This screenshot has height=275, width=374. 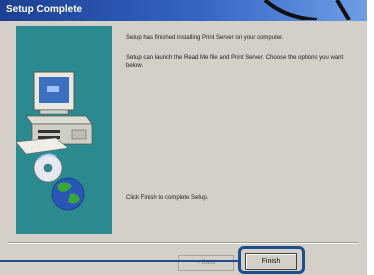 What do you see at coordinates (48, 168) in the screenshot?
I see `cd-disc-icon` at bounding box center [48, 168].